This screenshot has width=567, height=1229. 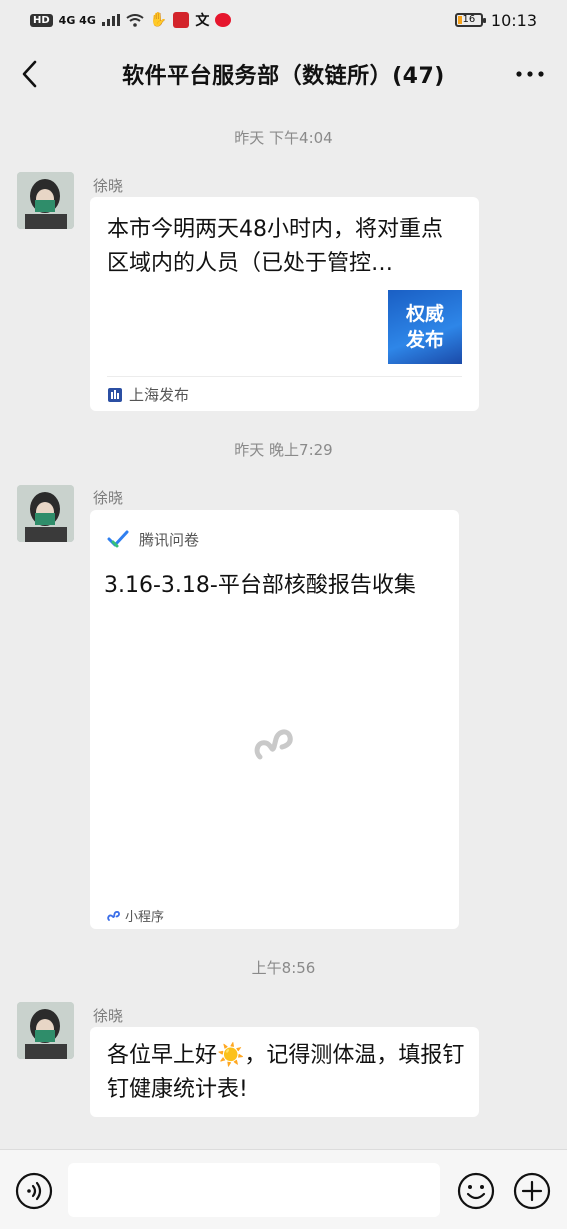 What do you see at coordinates (424, 340) in the screenshot?
I see `thumb-text-2: 发布` at bounding box center [424, 340].